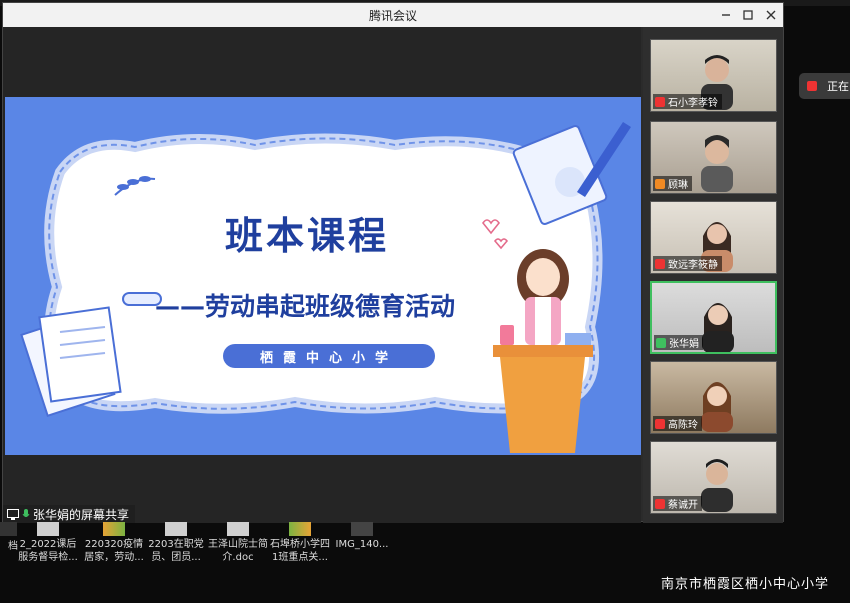  Describe the element at coordinates (238, 529) in the screenshot. I see `word-document-icon` at that location.